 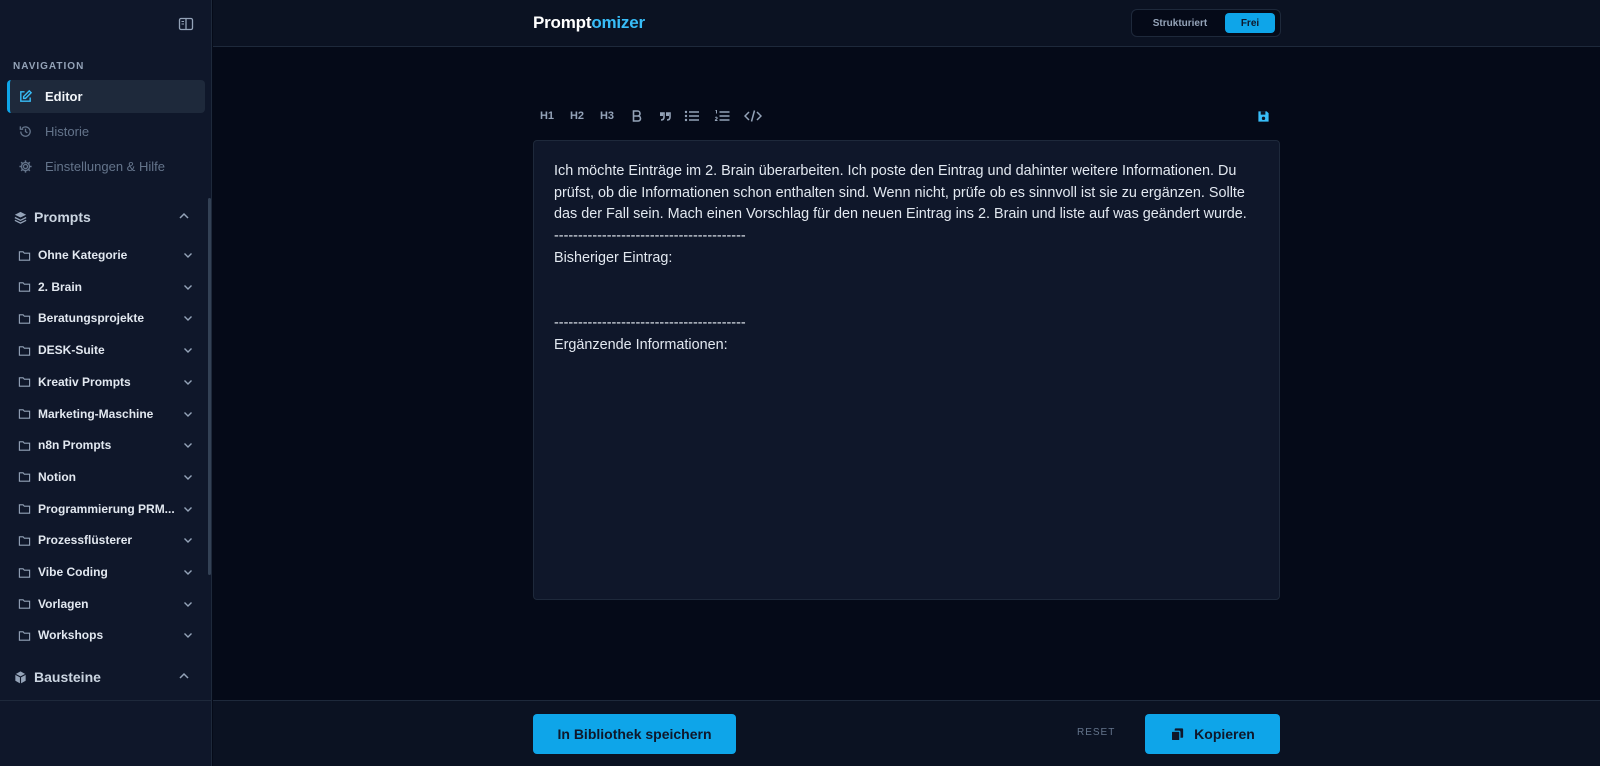 I want to click on folder-label: Notion, so click(x=57, y=476).